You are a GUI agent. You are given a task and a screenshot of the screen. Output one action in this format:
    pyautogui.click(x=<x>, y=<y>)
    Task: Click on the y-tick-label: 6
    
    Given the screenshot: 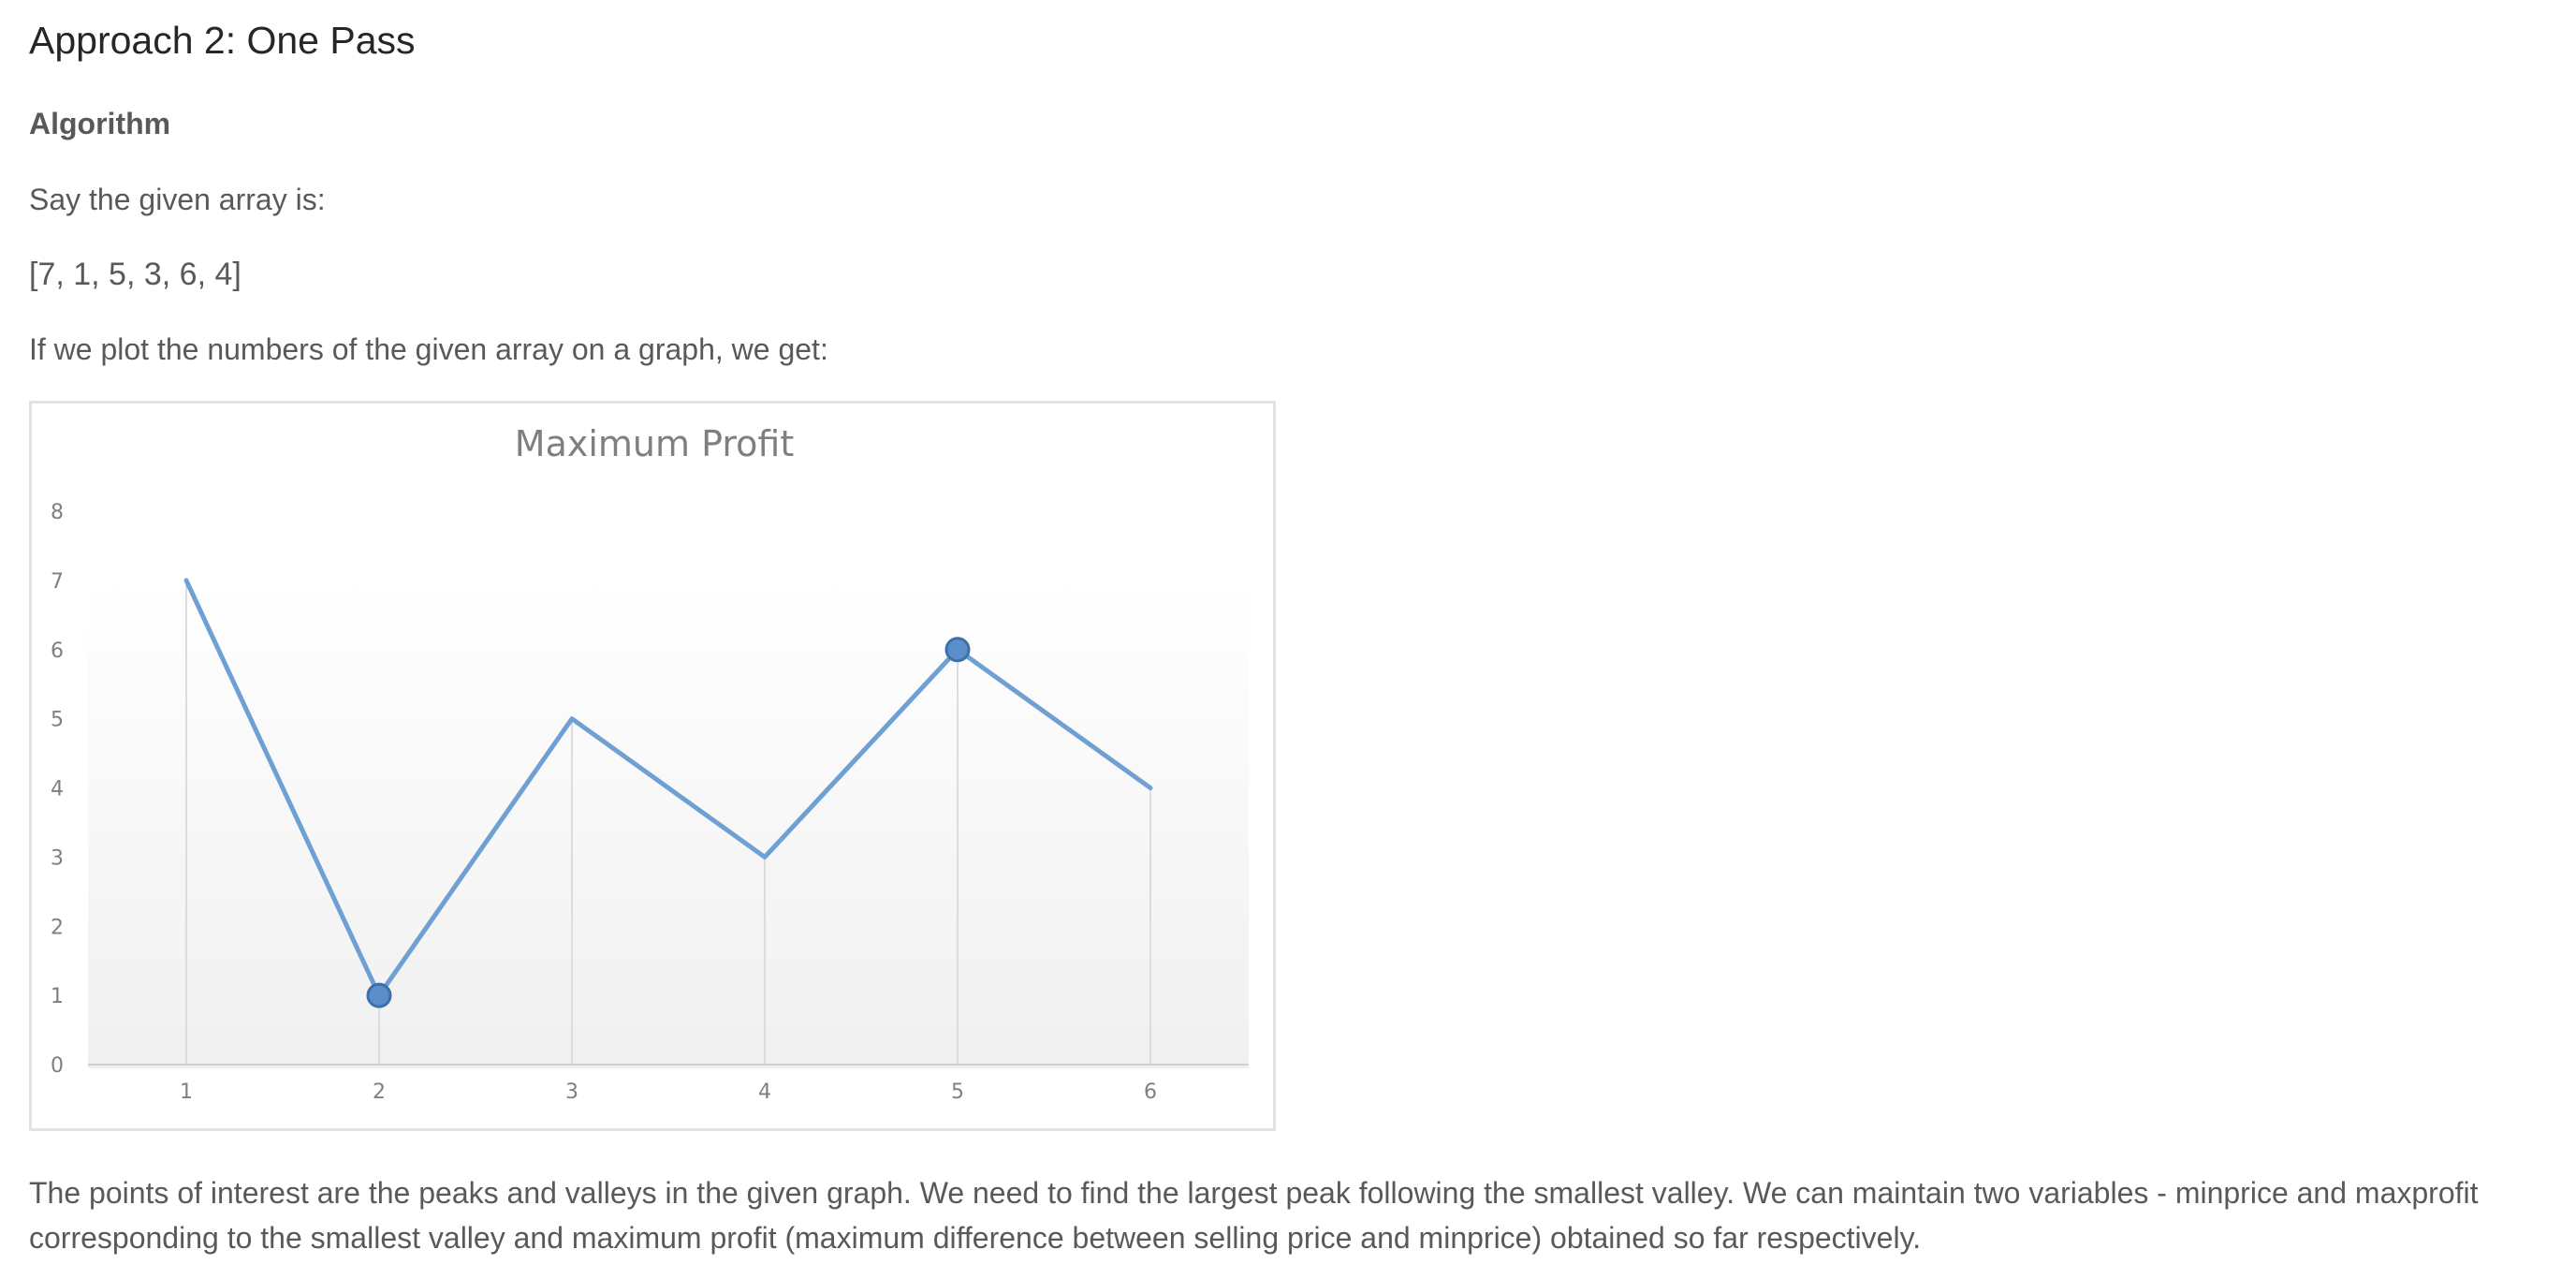 What is the action you would take?
    pyautogui.click(x=57, y=651)
    